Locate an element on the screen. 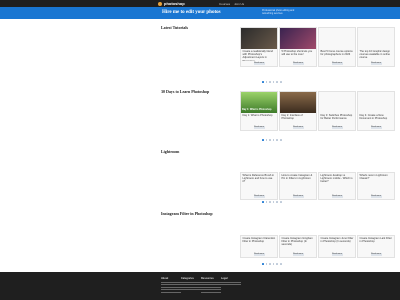 The image size is (400, 300). hero-title: Hire me to edit your photos is located at coordinates (191, 12).